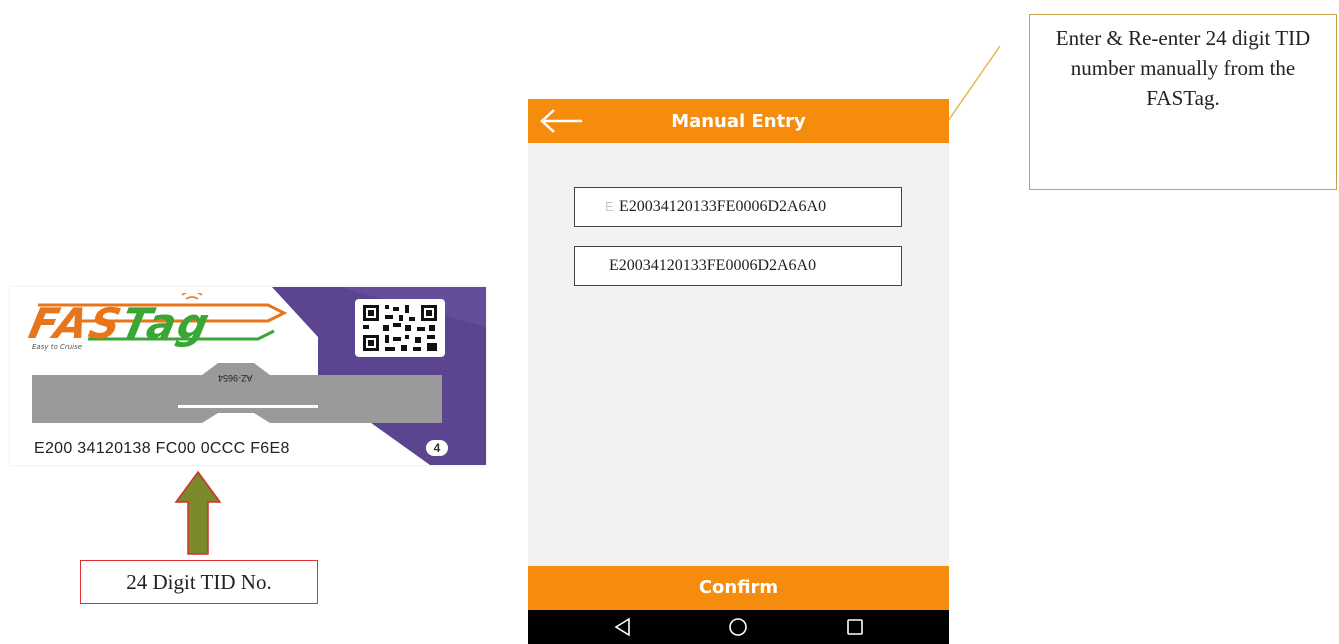 Image resolution: width=1339 pixels, height=644 pixels. I want to click on app-bar: Manual Entry, so click(738, 121).